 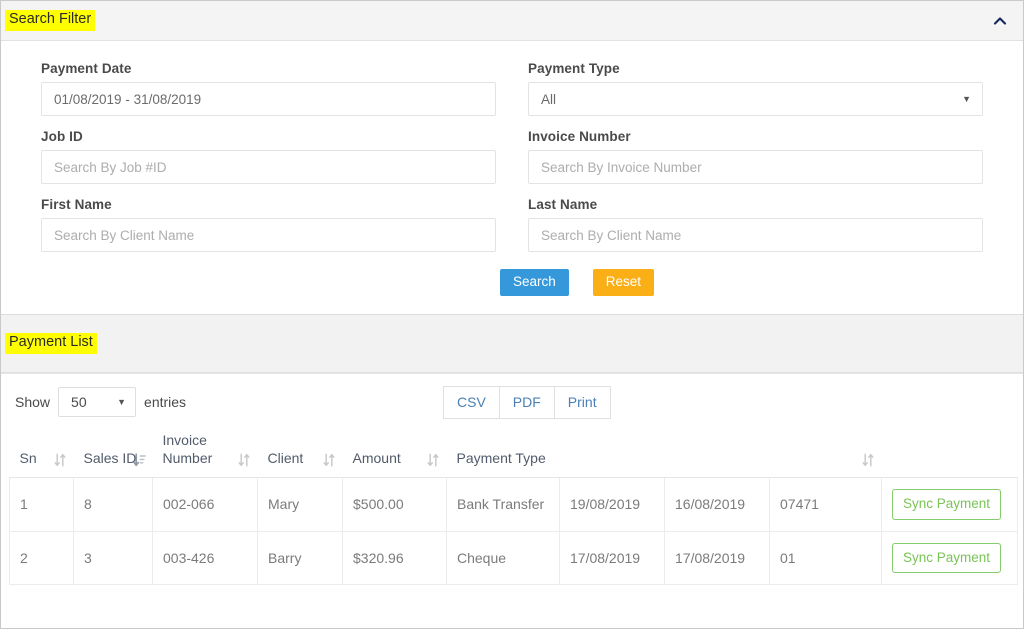 I want to click on cell-client: Mary, so click(x=300, y=504).